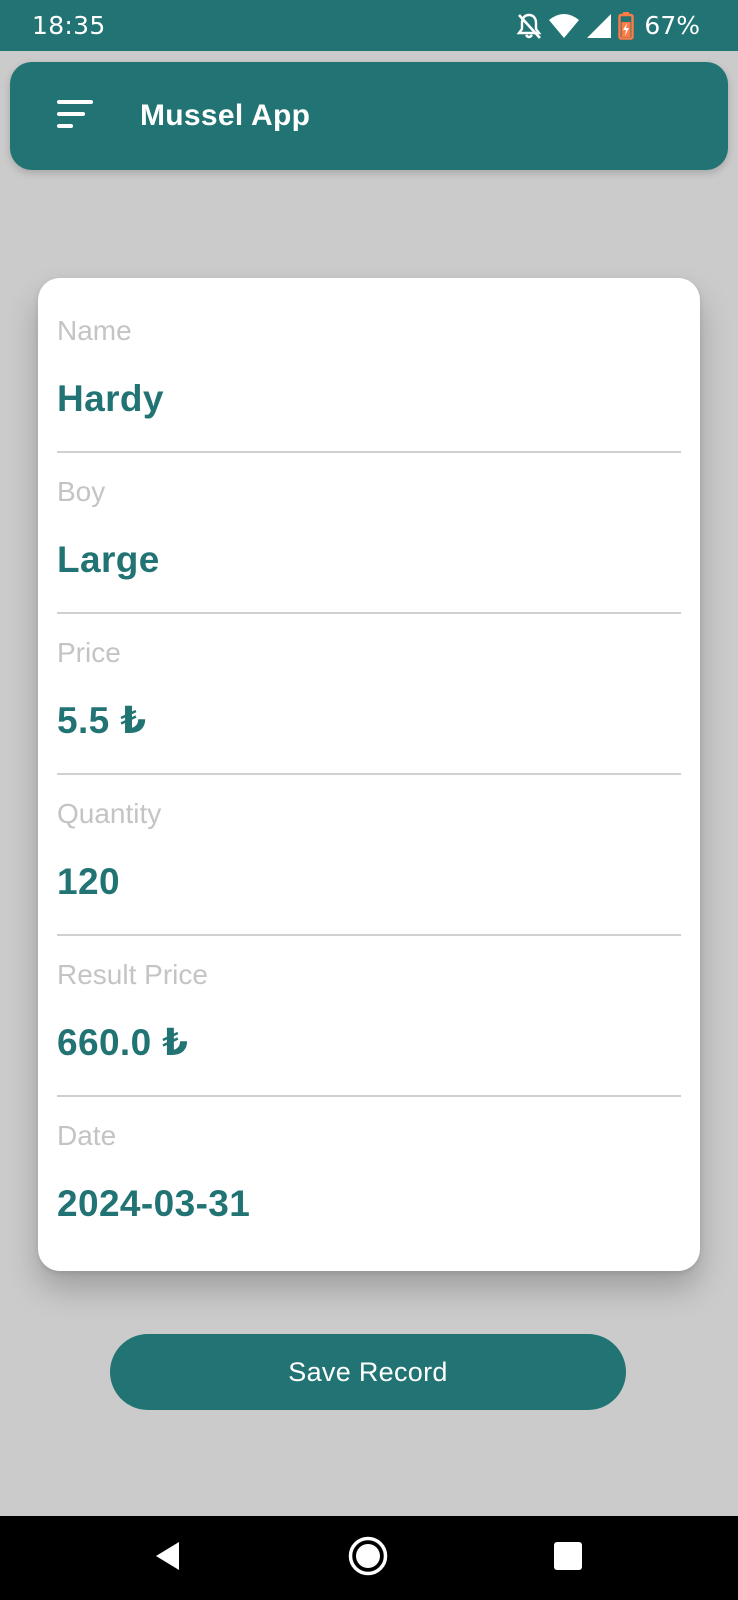 Image resolution: width=738 pixels, height=1600 pixels. What do you see at coordinates (225, 115) in the screenshot?
I see `app-title: Mussel App` at bounding box center [225, 115].